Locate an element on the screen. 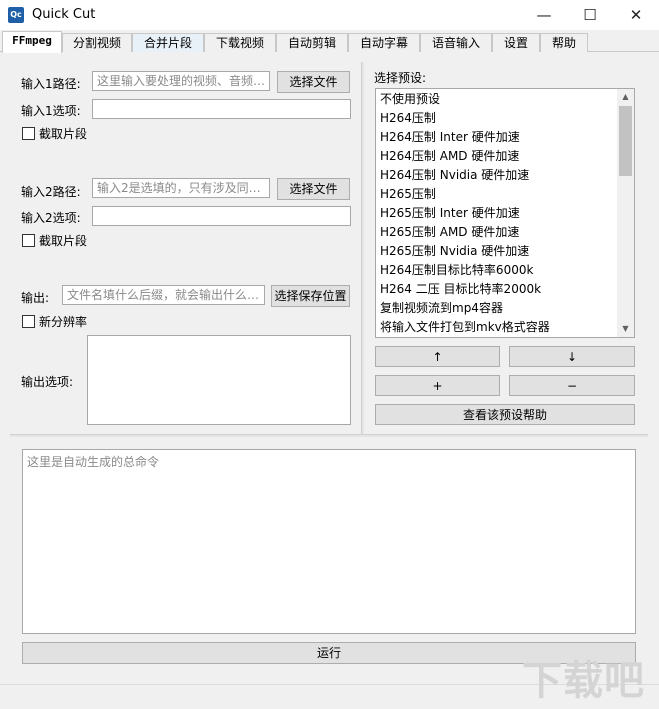  minimize-button: — is located at coordinates (544, 15).